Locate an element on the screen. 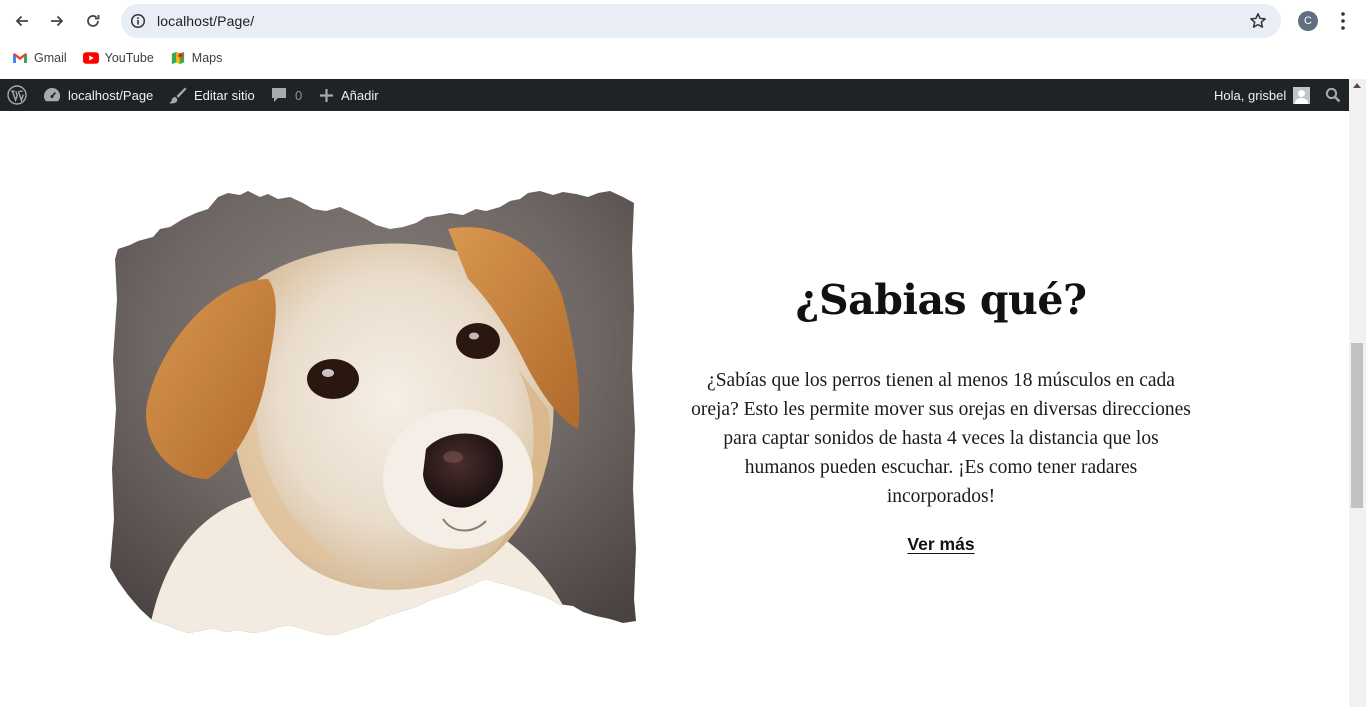  forward-button is located at coordinates (57, 21).